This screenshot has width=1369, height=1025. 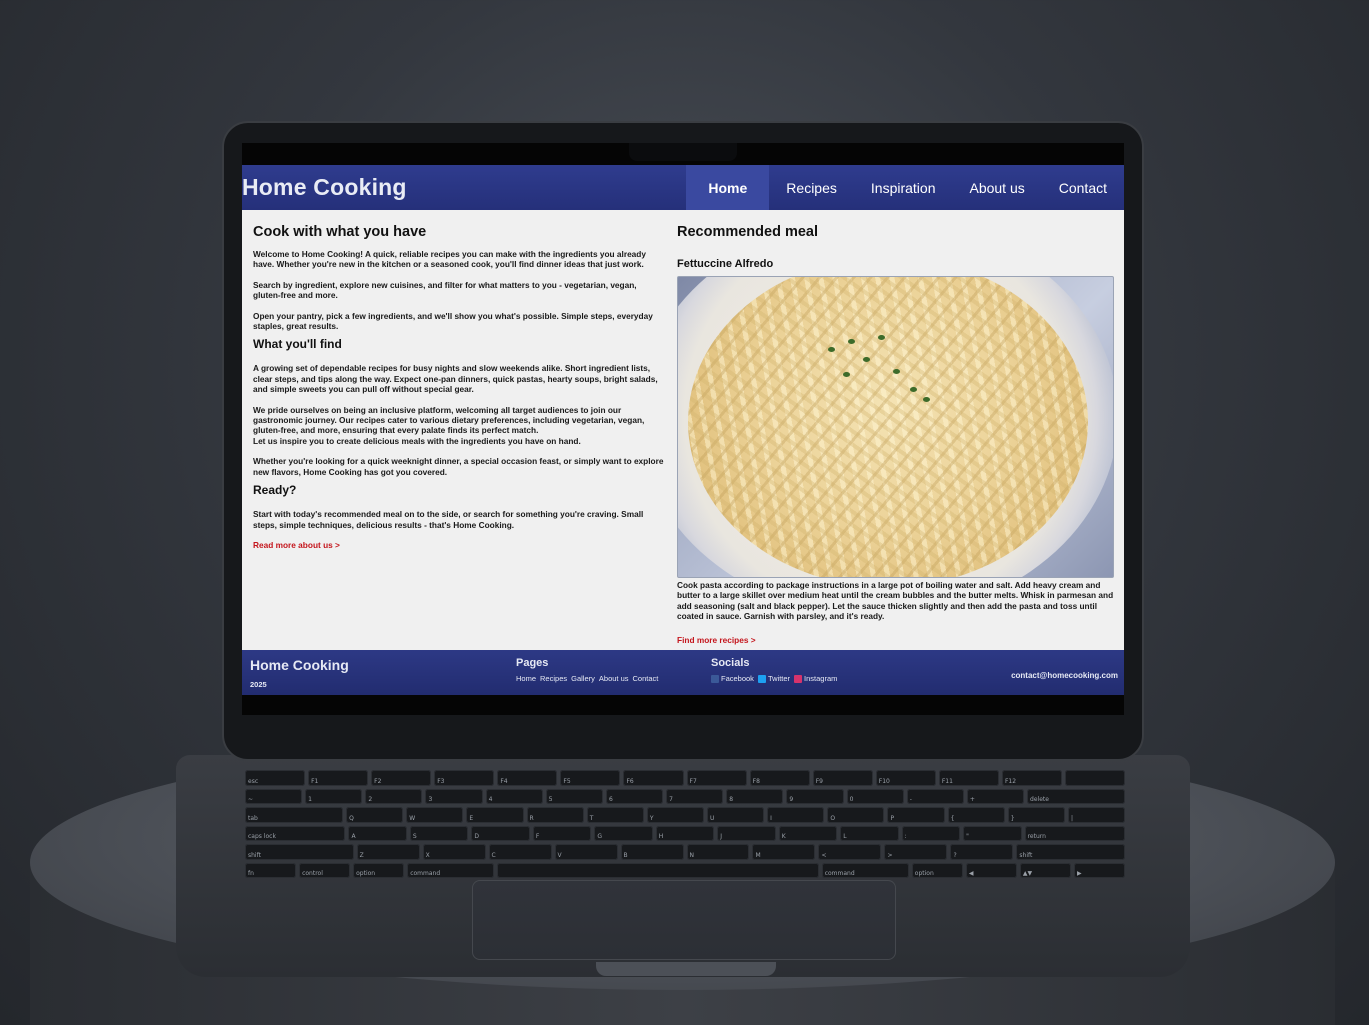 What do you see at coordinates (377, 833) in the screenshot?
I see `keyboard-key: A` at bounding box center [377, 833].